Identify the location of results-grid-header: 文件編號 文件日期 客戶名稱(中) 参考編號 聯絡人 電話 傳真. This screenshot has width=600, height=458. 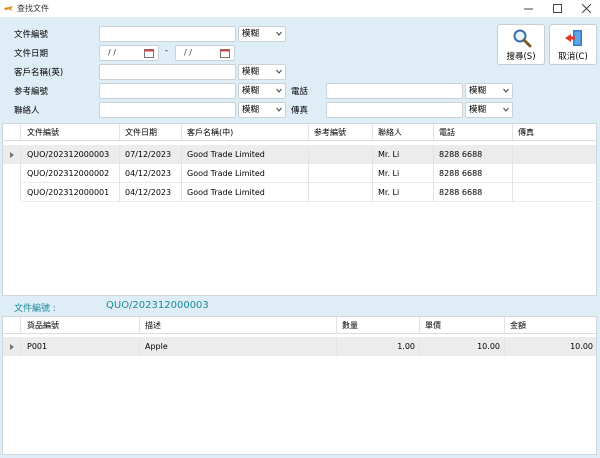
(299, 132).